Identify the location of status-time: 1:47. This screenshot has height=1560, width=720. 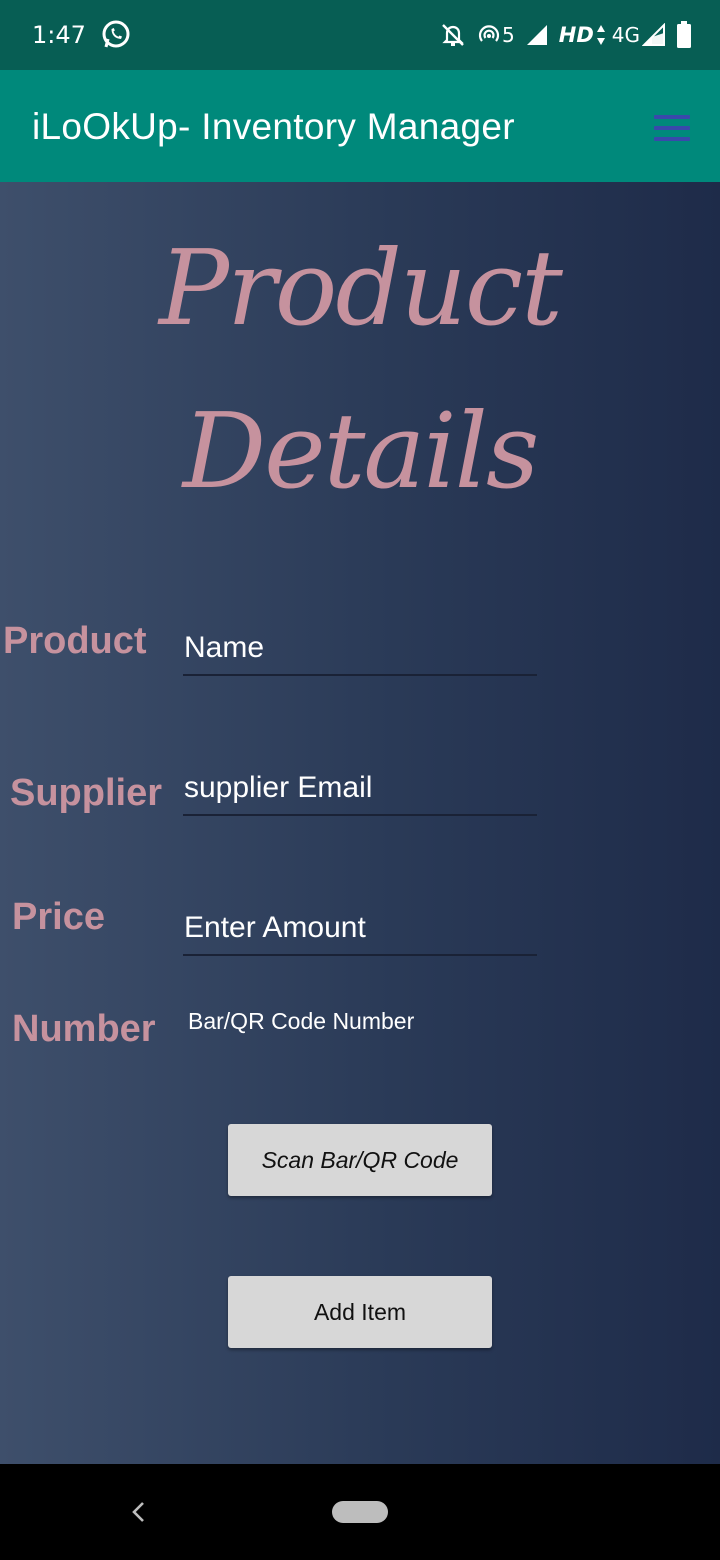
(59, 35).